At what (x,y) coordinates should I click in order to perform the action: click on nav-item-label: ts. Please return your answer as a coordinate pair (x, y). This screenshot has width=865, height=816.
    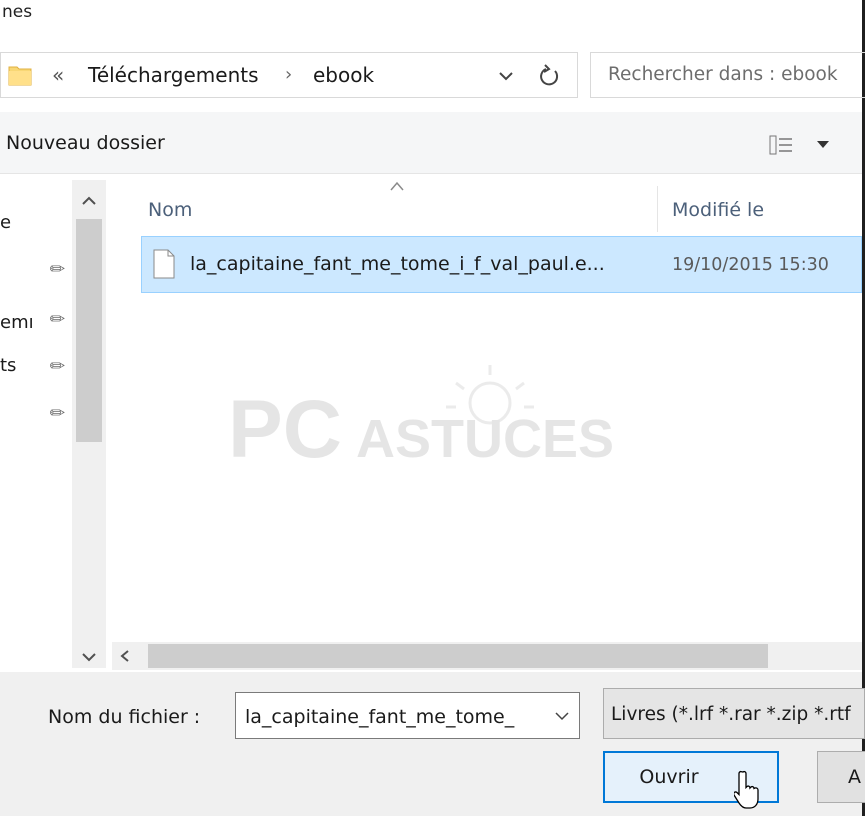
    Looking at the image, I should click on (8, 366).